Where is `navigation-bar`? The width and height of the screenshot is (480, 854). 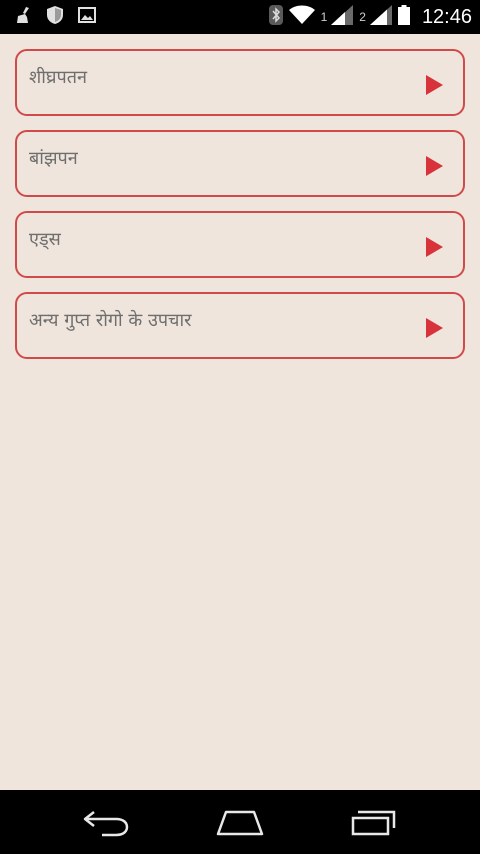
navigation-bar is located at coordinates (240, 822).